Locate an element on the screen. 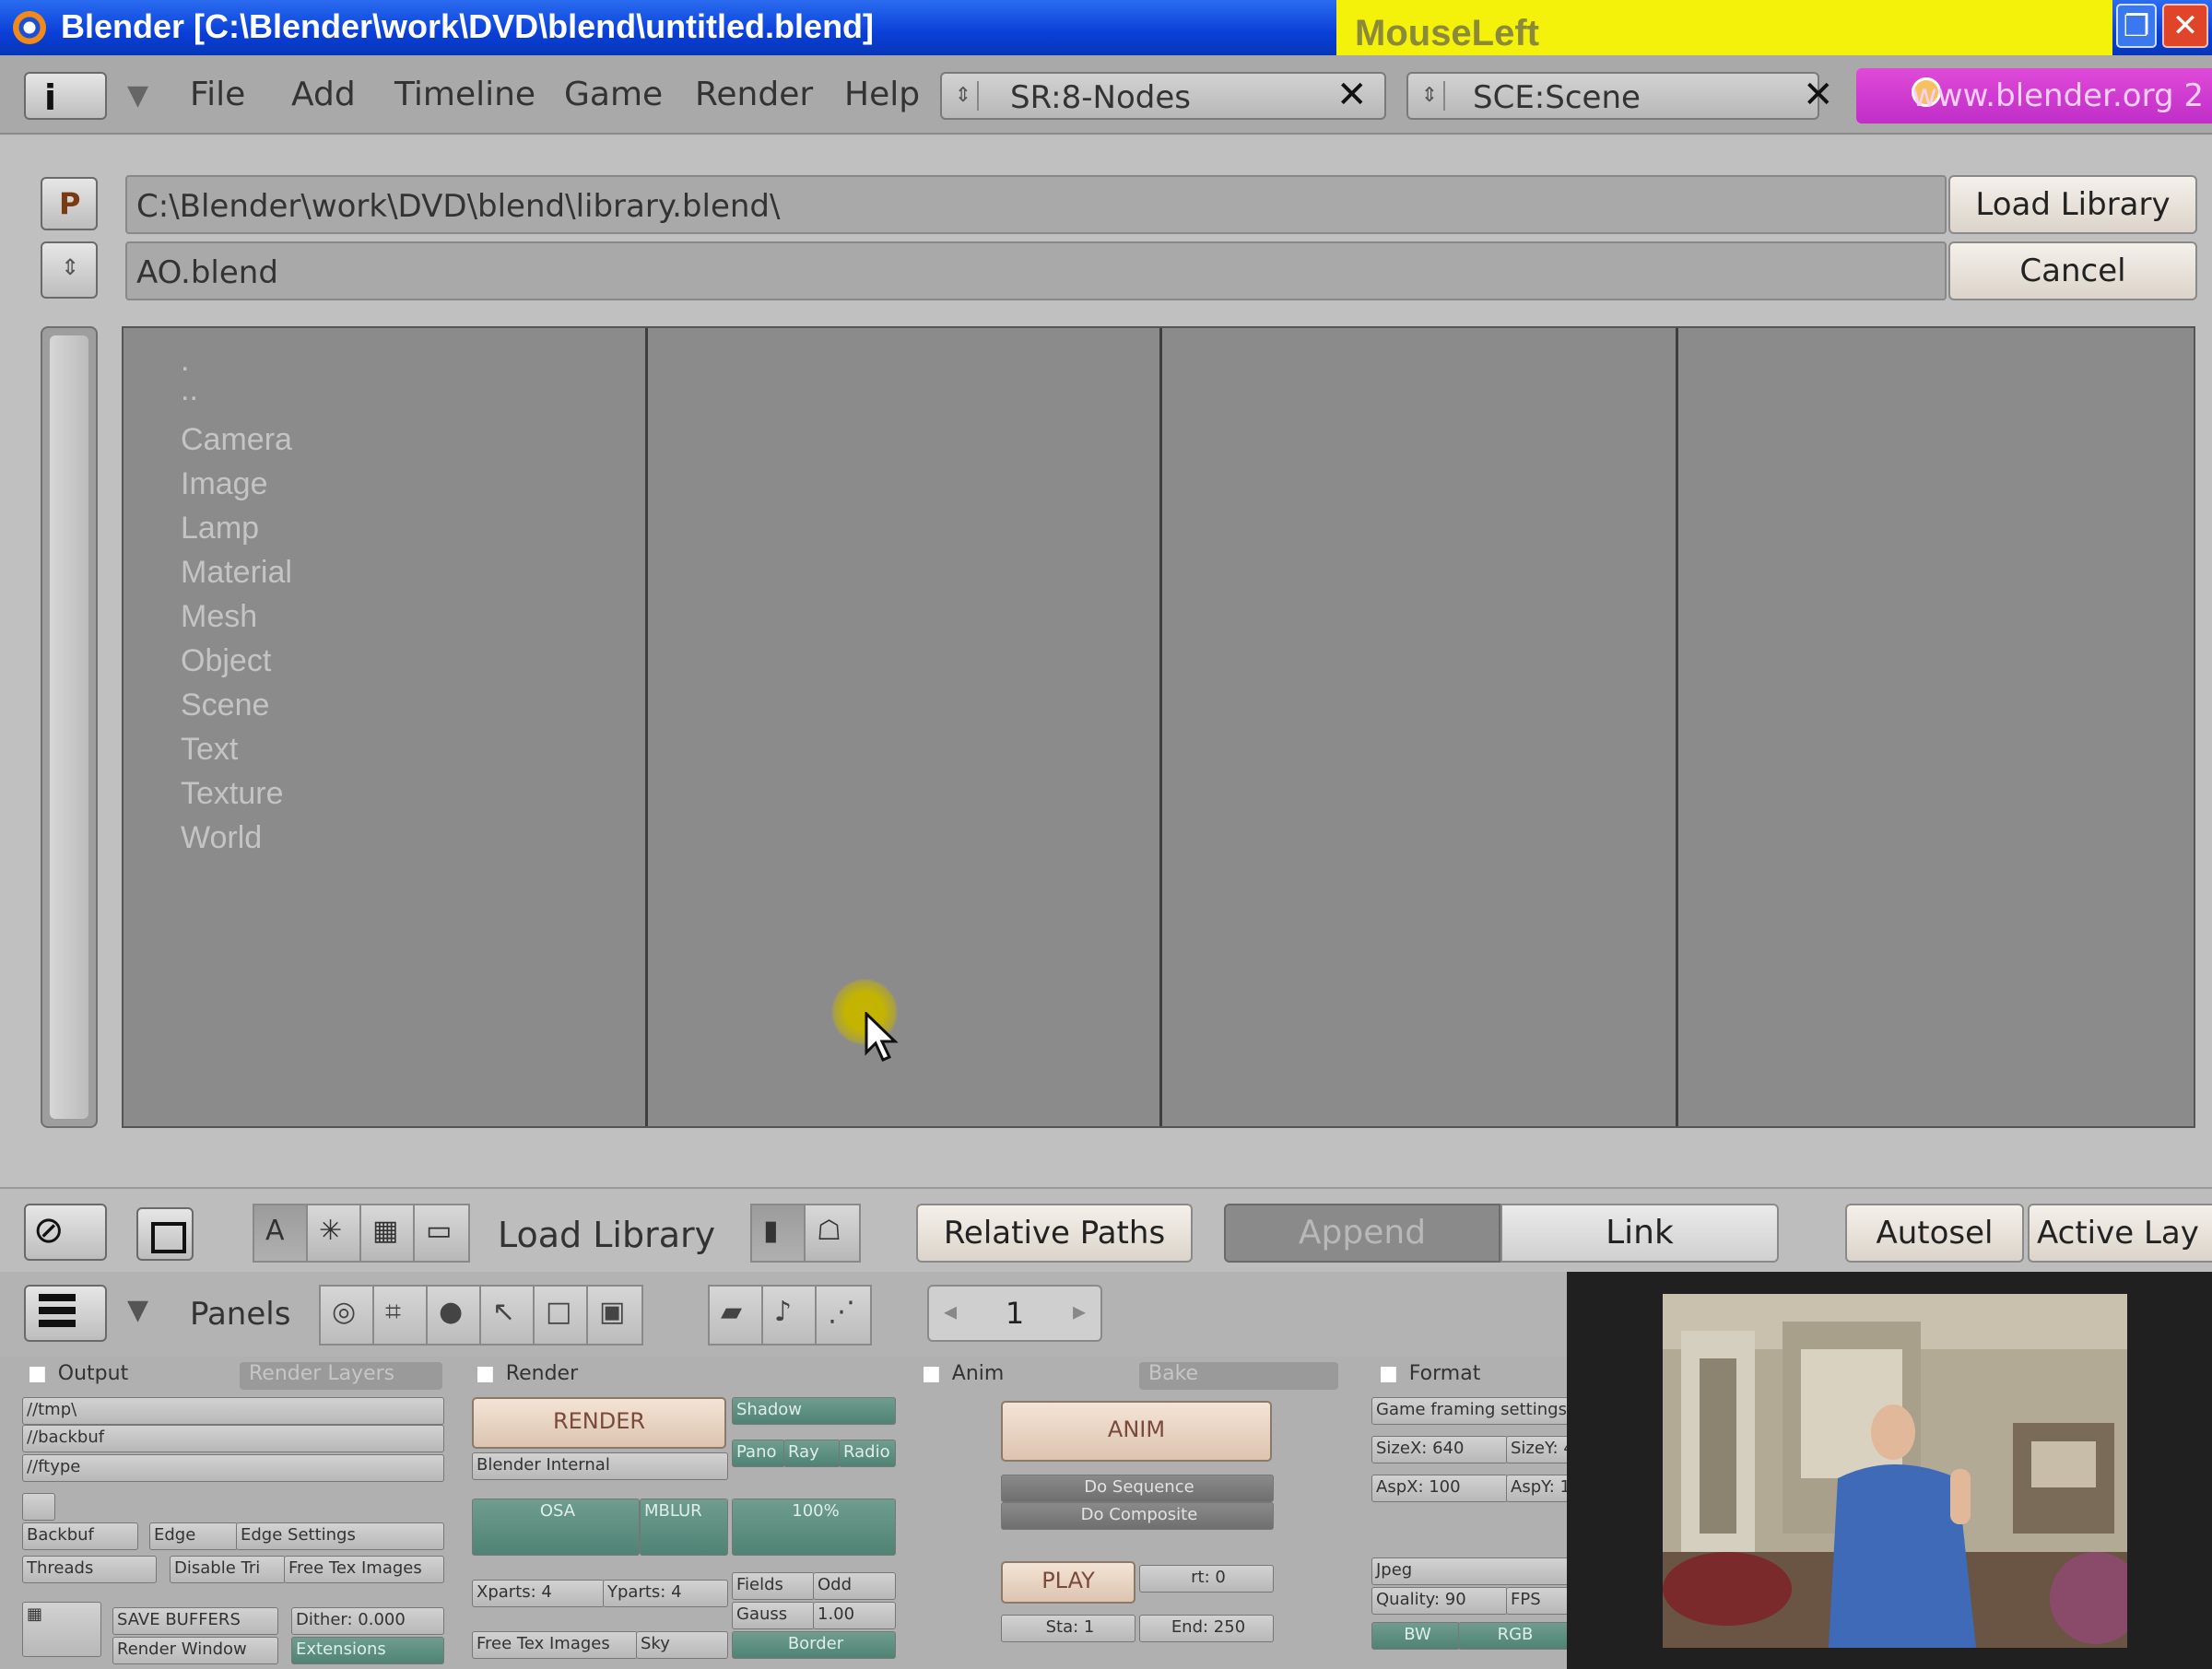  editor-type-selector: ⊘ is located at coordinates (65, 1232).